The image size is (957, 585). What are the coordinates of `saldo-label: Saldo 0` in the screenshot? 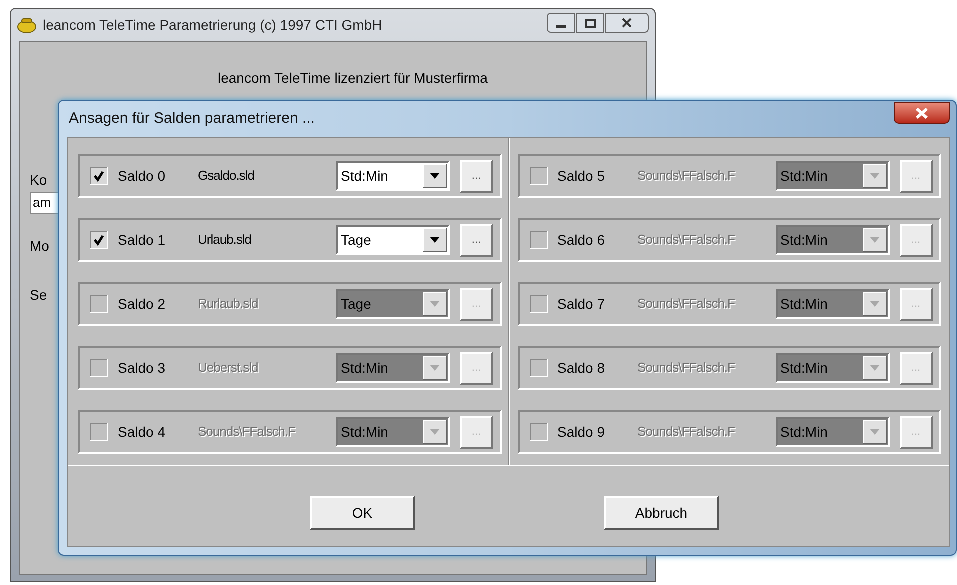 It's located at (142, 176).